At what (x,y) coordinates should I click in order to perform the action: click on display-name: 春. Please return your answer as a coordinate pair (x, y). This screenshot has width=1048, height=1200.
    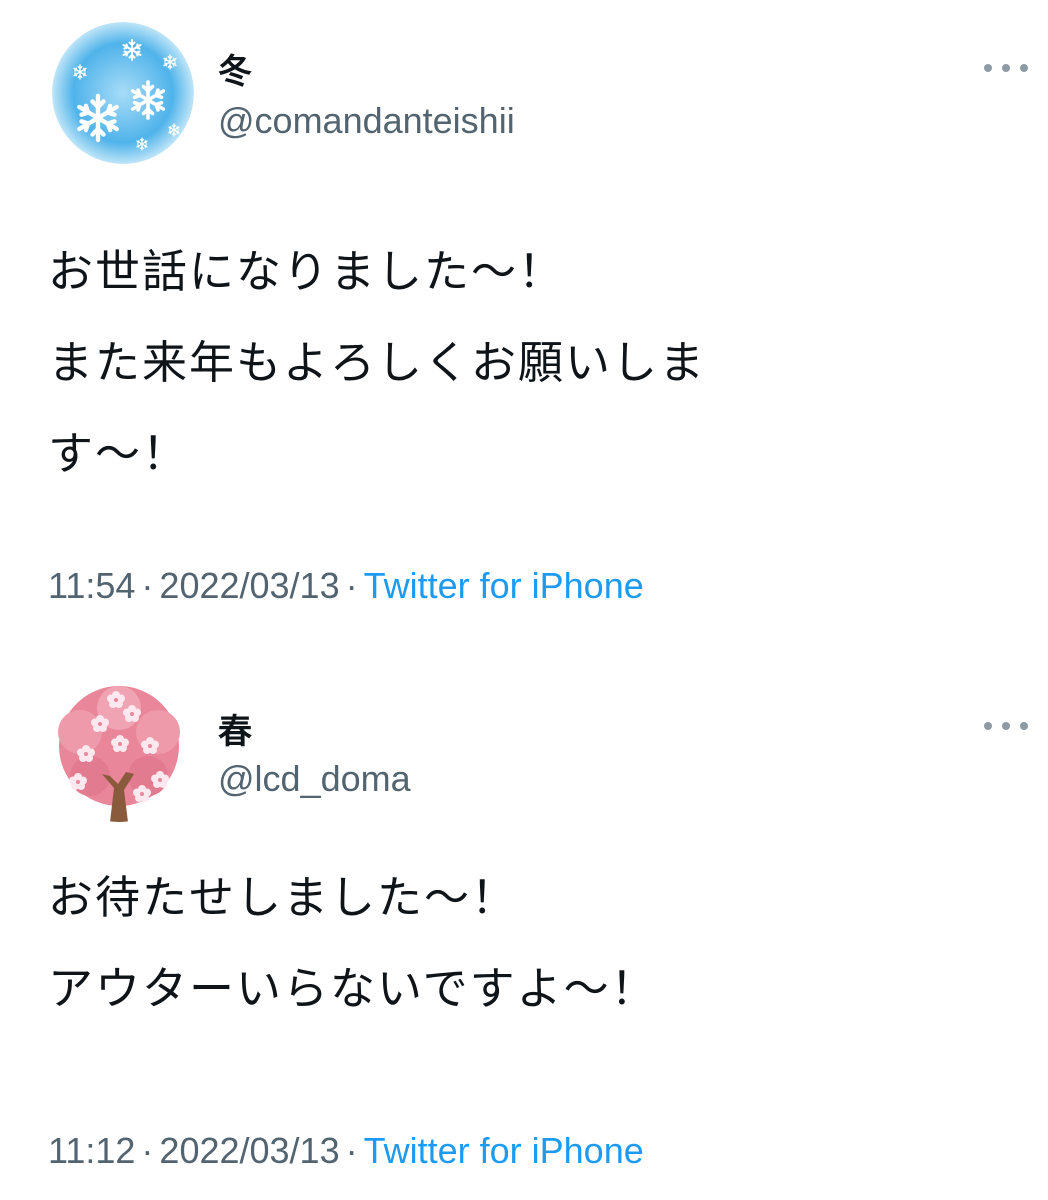
    Looking at the image, I should click on (235, 728).